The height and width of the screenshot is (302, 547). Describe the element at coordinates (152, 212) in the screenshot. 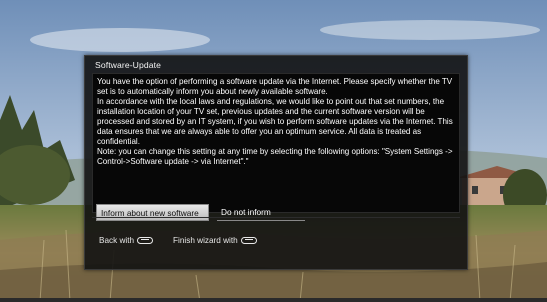

I see `inform-button: Inform about new software` at that location.